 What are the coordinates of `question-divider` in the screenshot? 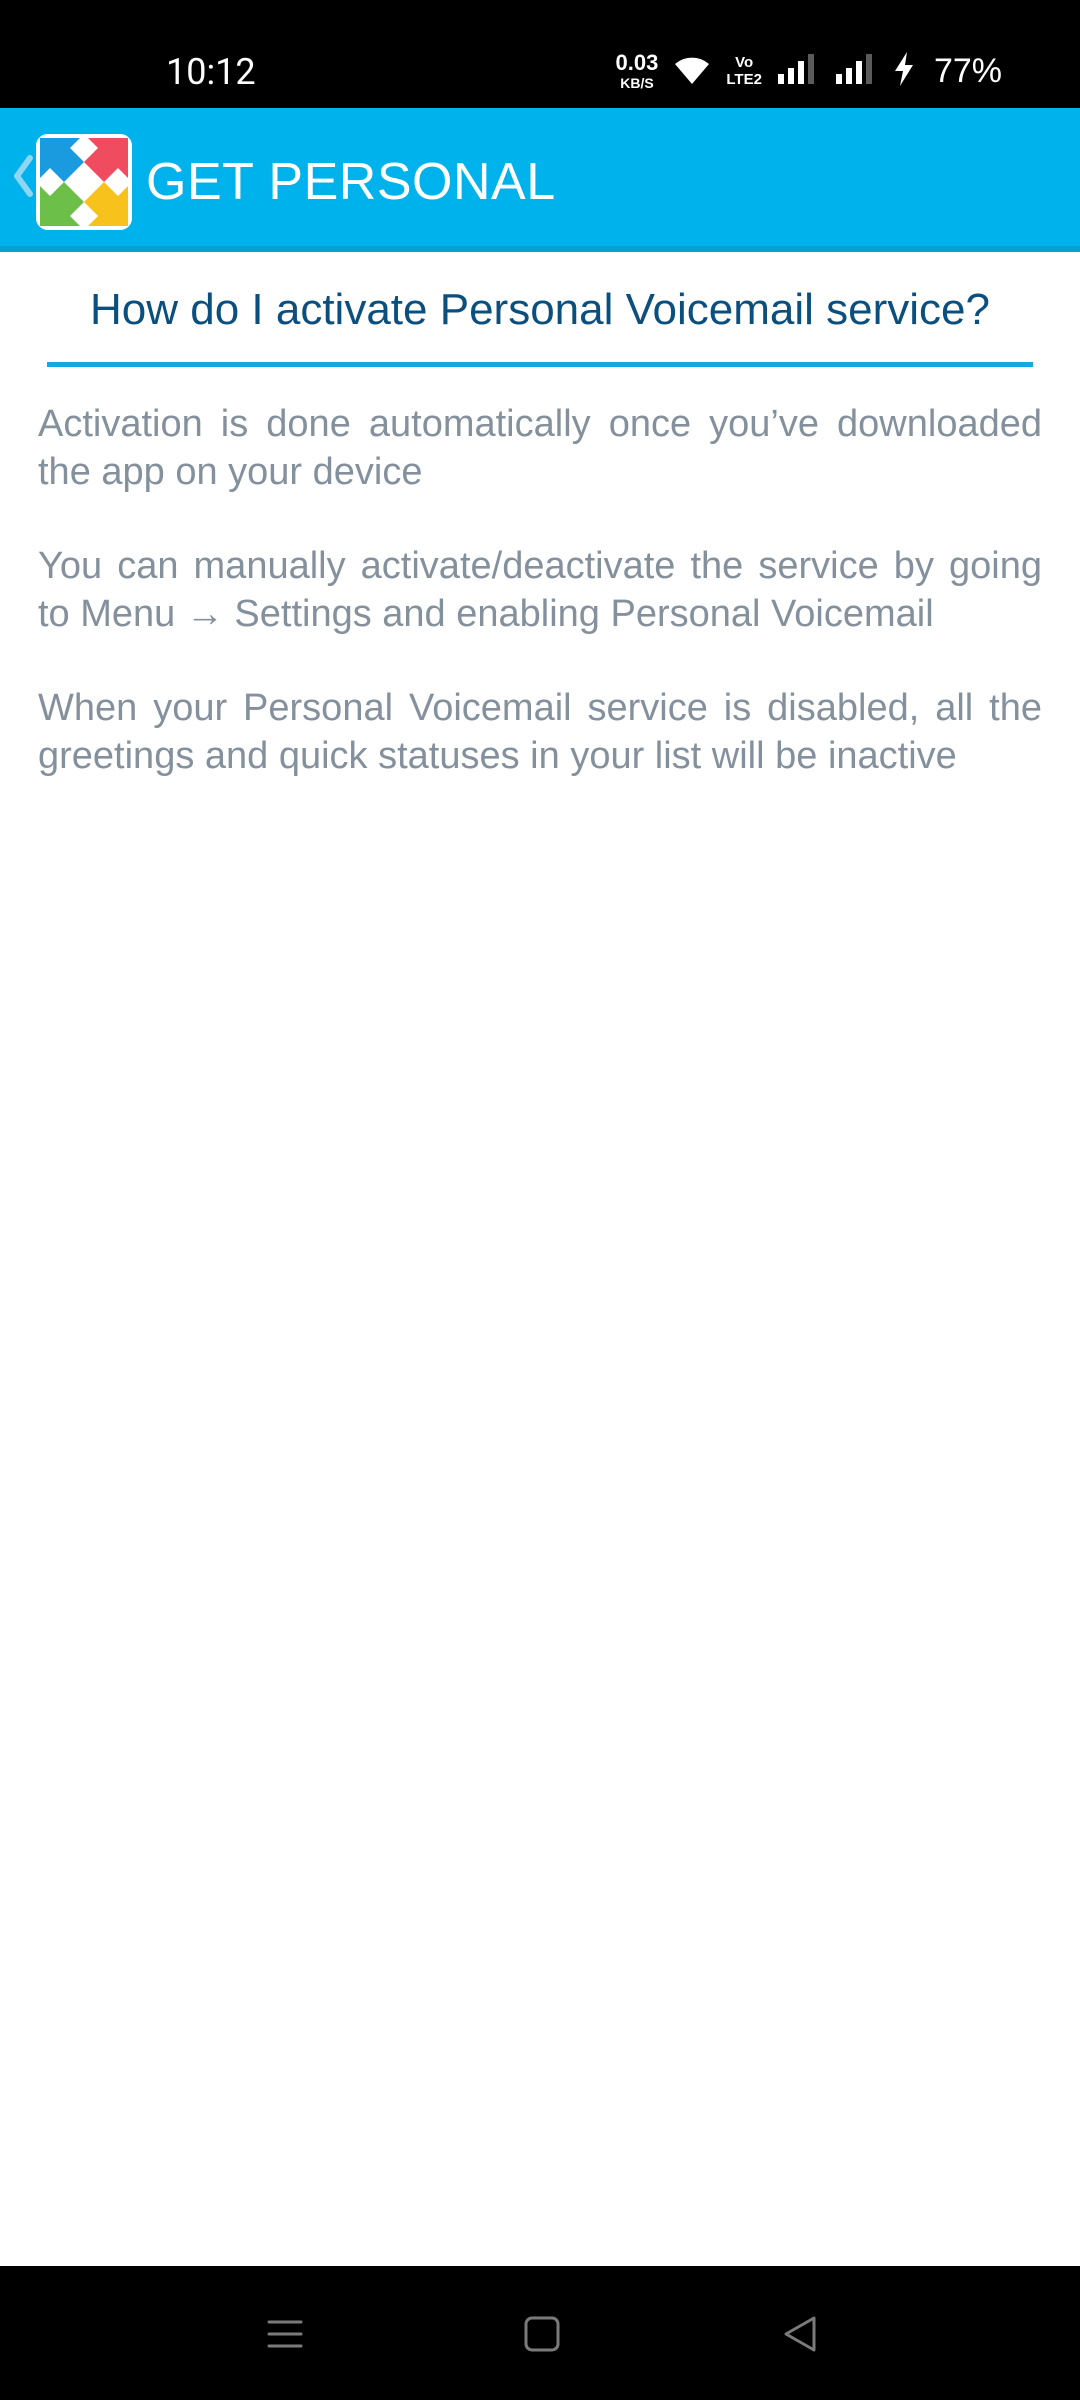 It's located at (540, 364).